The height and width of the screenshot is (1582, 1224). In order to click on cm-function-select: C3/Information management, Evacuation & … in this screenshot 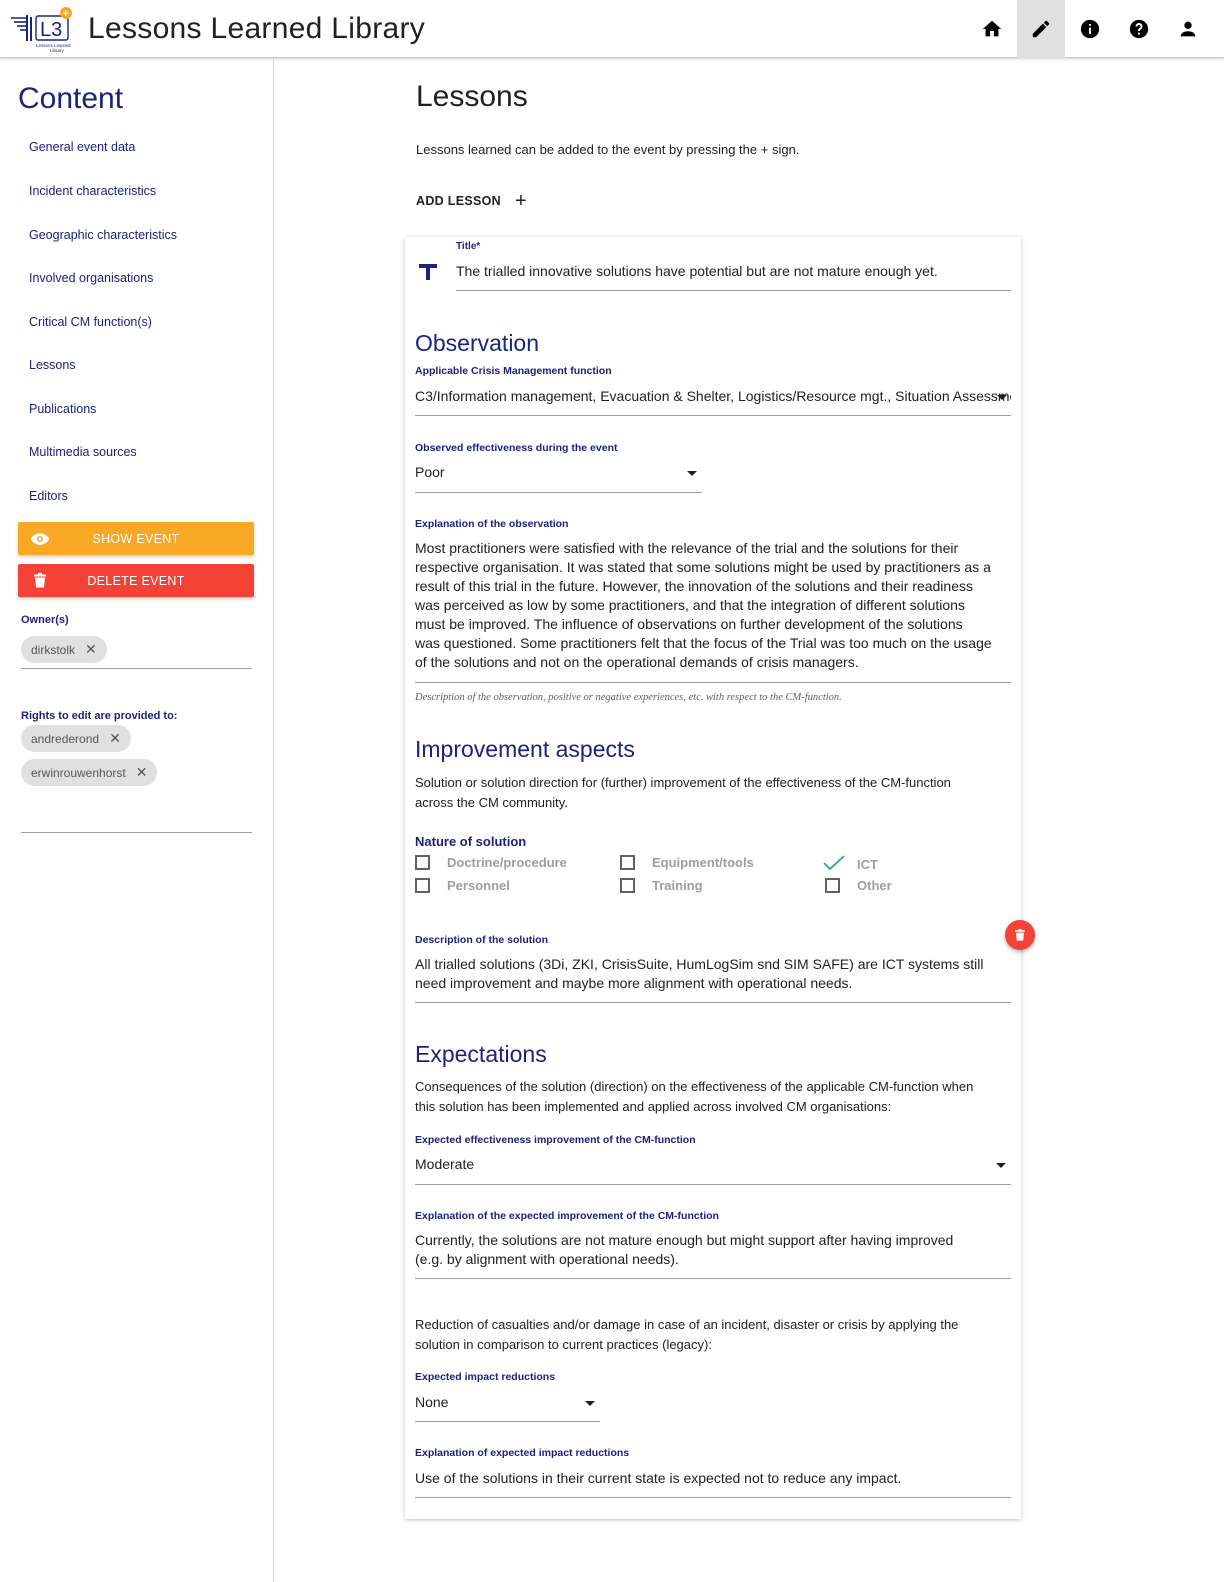, I will do `click(713, 396)`.